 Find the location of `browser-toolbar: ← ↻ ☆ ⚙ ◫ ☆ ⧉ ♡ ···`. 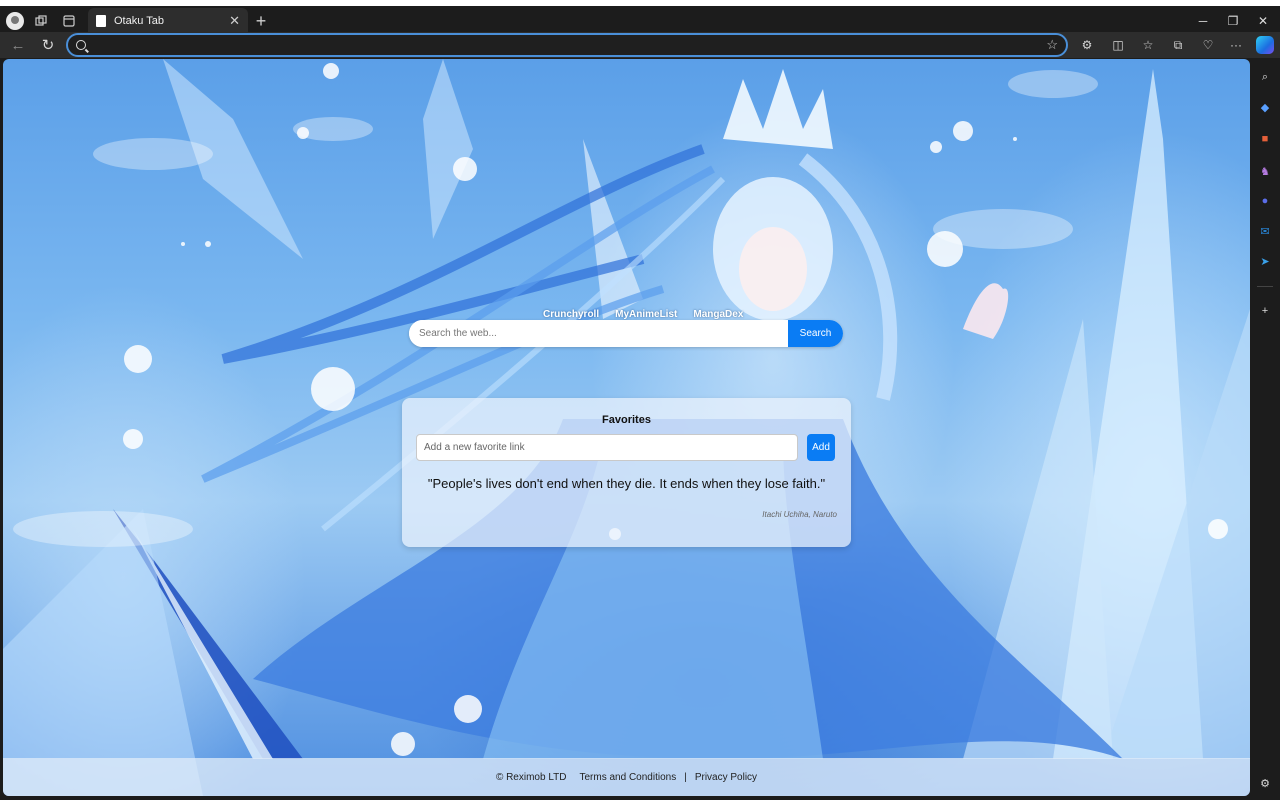

browser-toolbar: ← ↻ ☆ ⚙ ◫ ☆ ⧉ ♡ ··· is located at coordinates (640, 45).